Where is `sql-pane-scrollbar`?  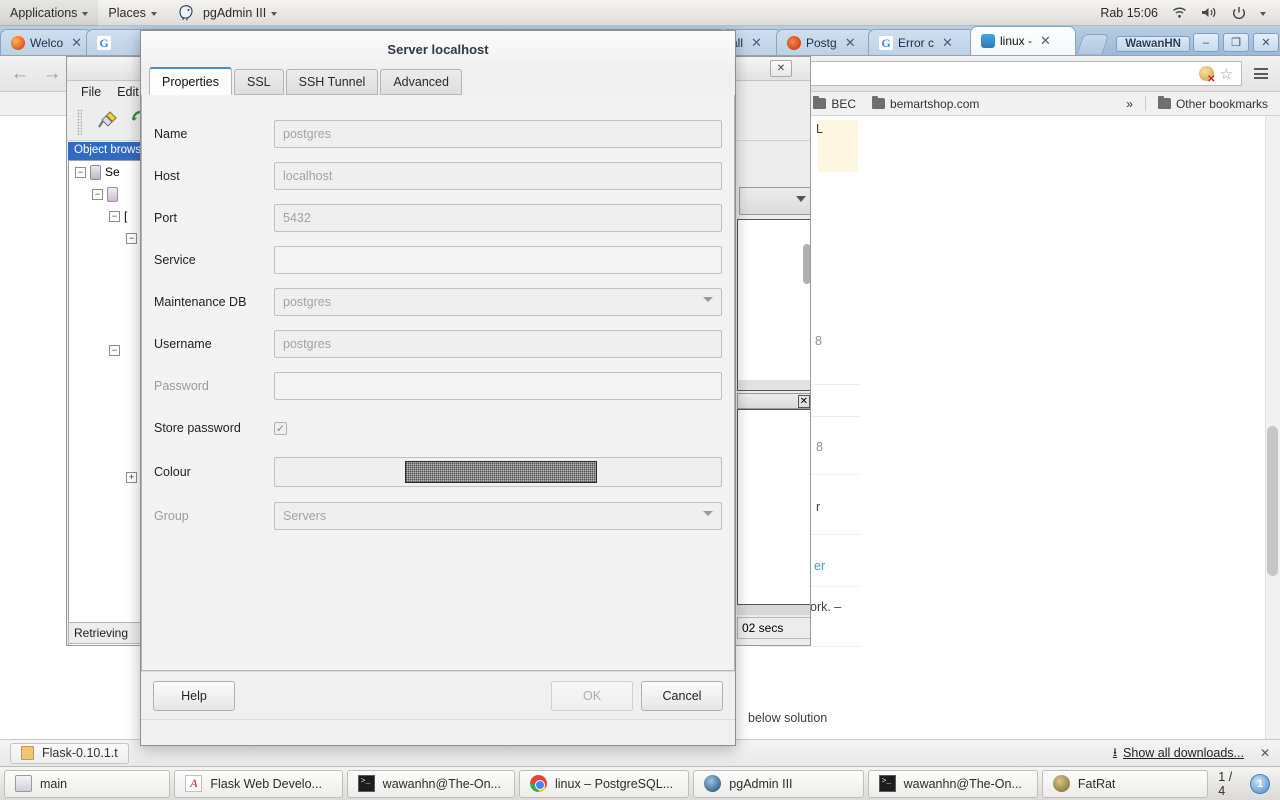 sql-pane-scrollbar is located at coordinates (773, 610).